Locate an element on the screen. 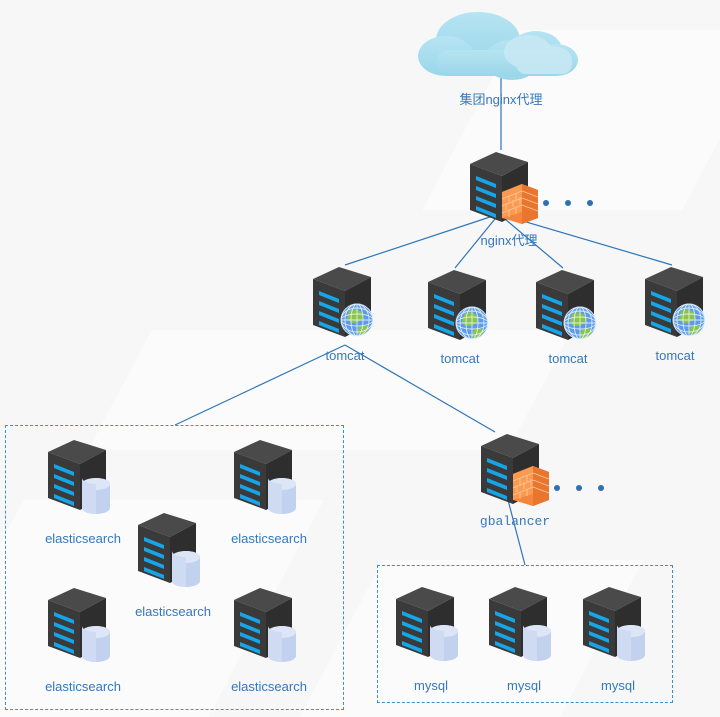  cloud-icon is located at coordinates (498, 46).